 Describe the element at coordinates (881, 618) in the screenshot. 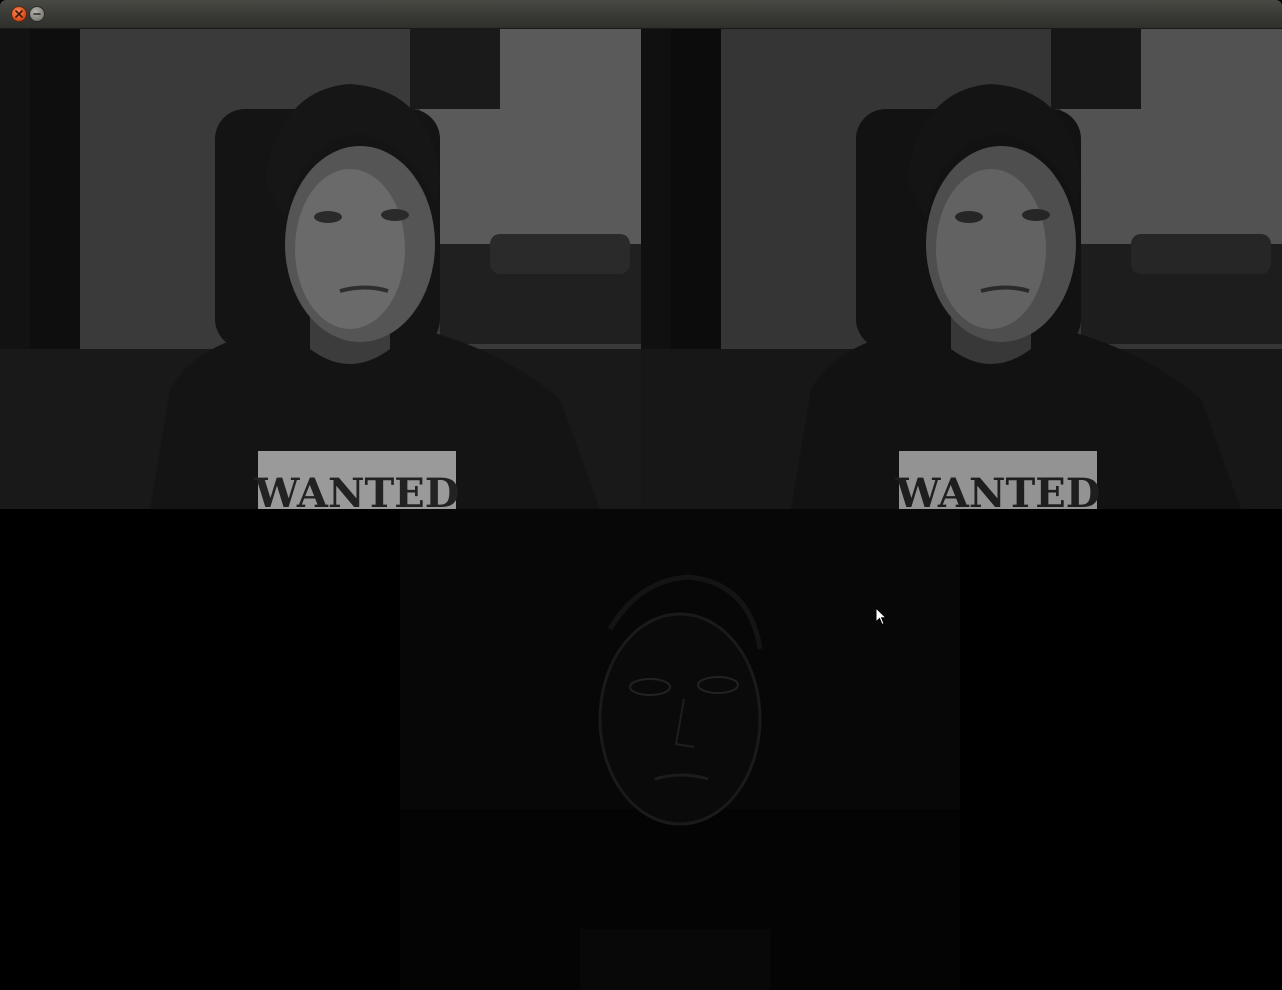

I see `mouse-cursor-icon` at that location.